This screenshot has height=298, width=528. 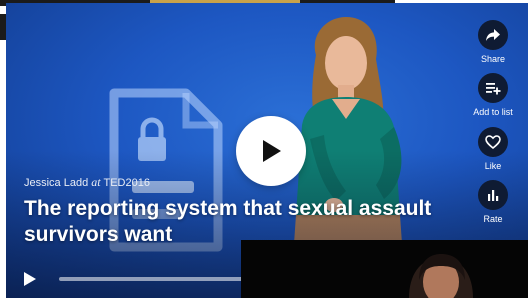 What do you see at coordinates (126, 183) in the screenshot?
I see `event-name: TED2016` at bounding box center [126, 183].